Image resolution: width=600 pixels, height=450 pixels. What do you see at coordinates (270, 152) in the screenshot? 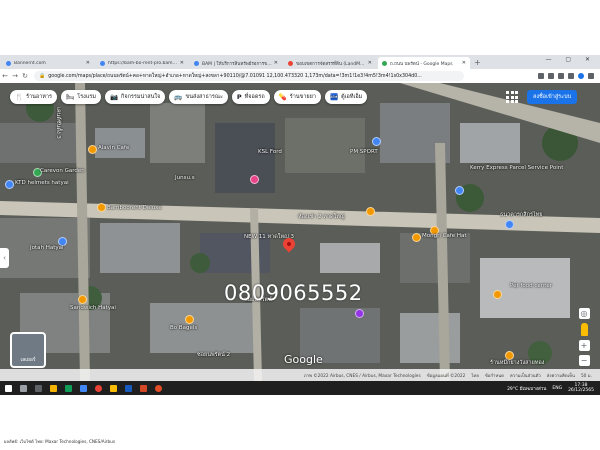
I see `map-label: KSL Ford` at bounding box center [270, 152].